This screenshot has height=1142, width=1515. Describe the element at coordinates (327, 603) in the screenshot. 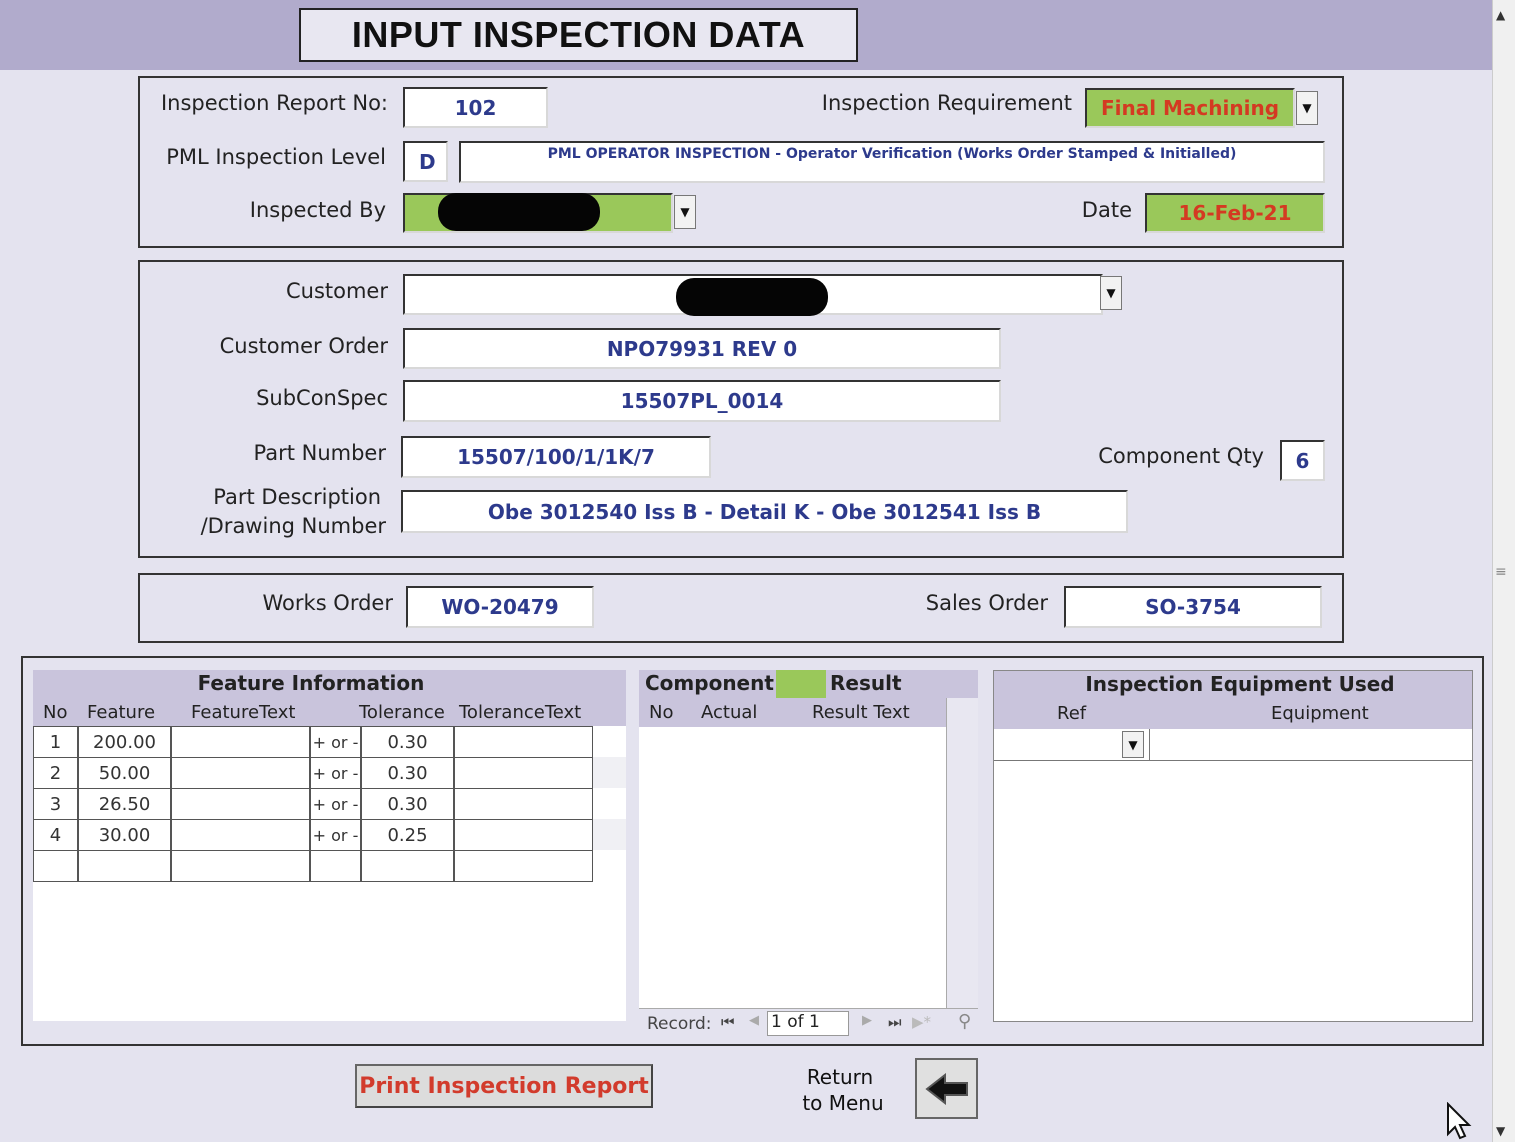

I see `works-order-label: Works Order` at that location.